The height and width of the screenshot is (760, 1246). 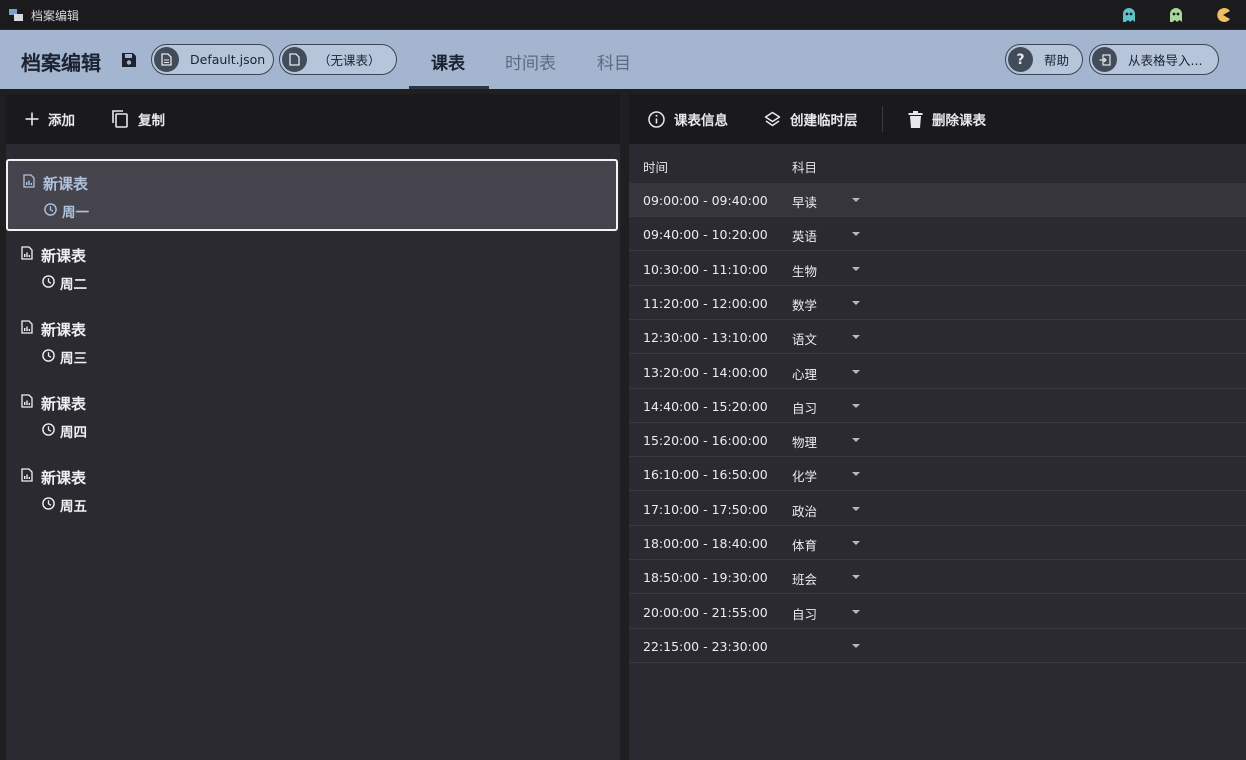 What do you see at coordinates (312, 269) in the screenshot?
I see `list-item: 新课表周二` at bounding box center [312, 269].